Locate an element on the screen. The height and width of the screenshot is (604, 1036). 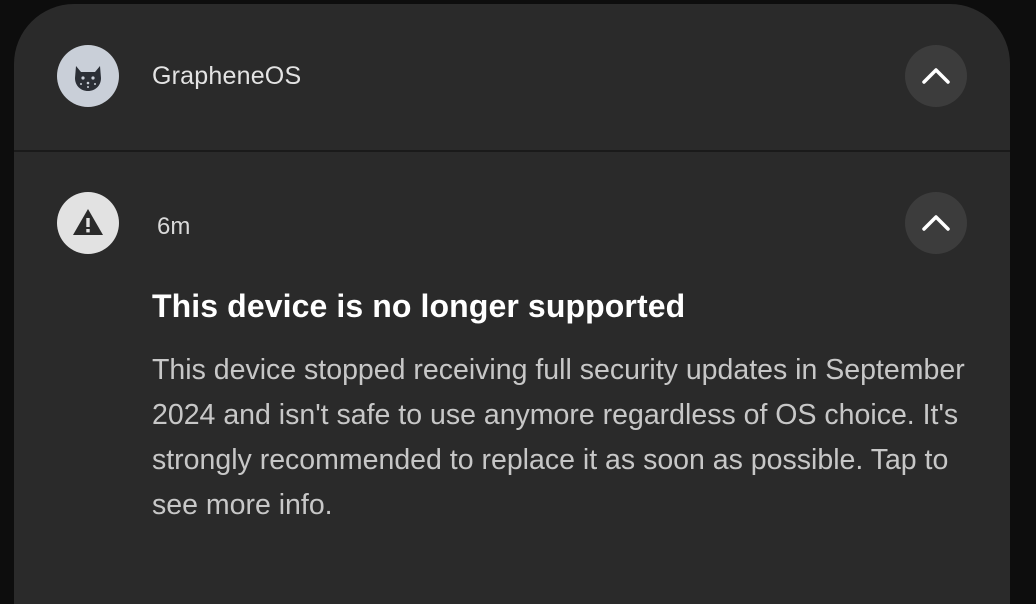
collapse-group-button is located at coordinates (936, 76).